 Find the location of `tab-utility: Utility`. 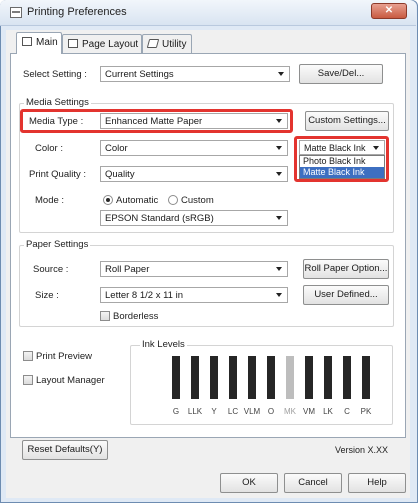

tab-utility: Utility is located at coordinates (167, 44).